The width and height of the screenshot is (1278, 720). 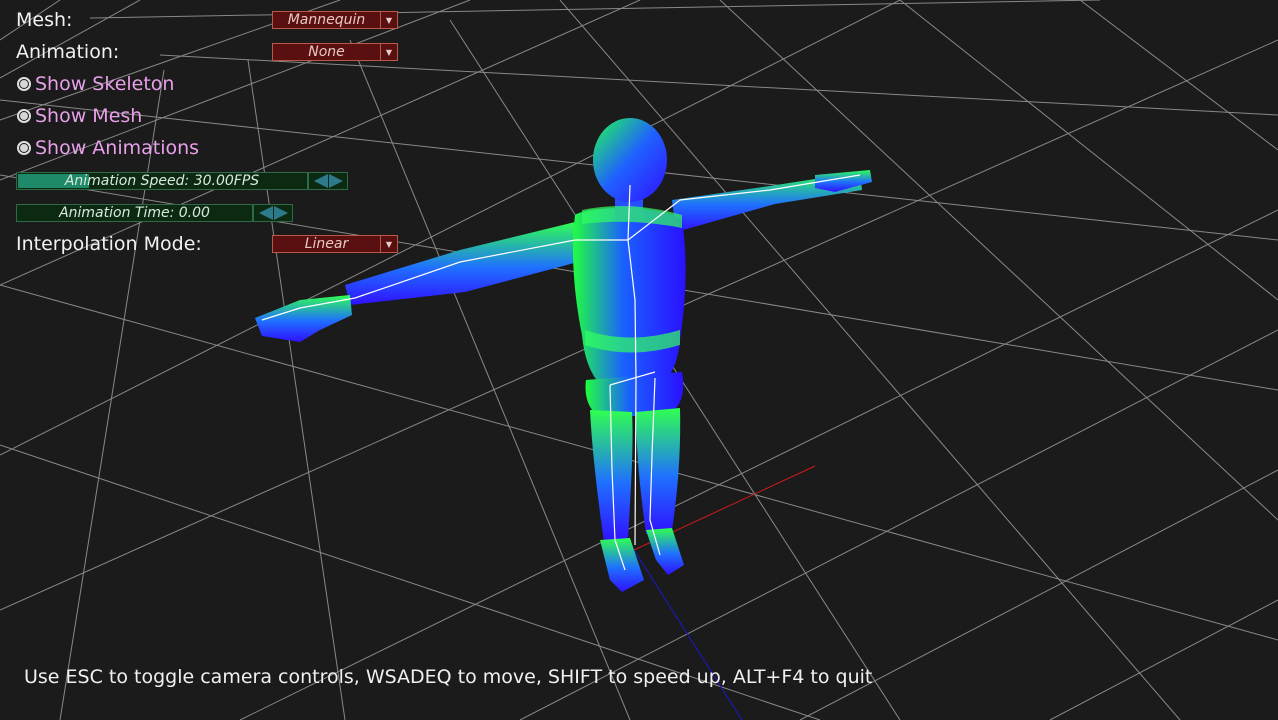 I want to click on animation-label: Animation:, so click(x=68, y=52).